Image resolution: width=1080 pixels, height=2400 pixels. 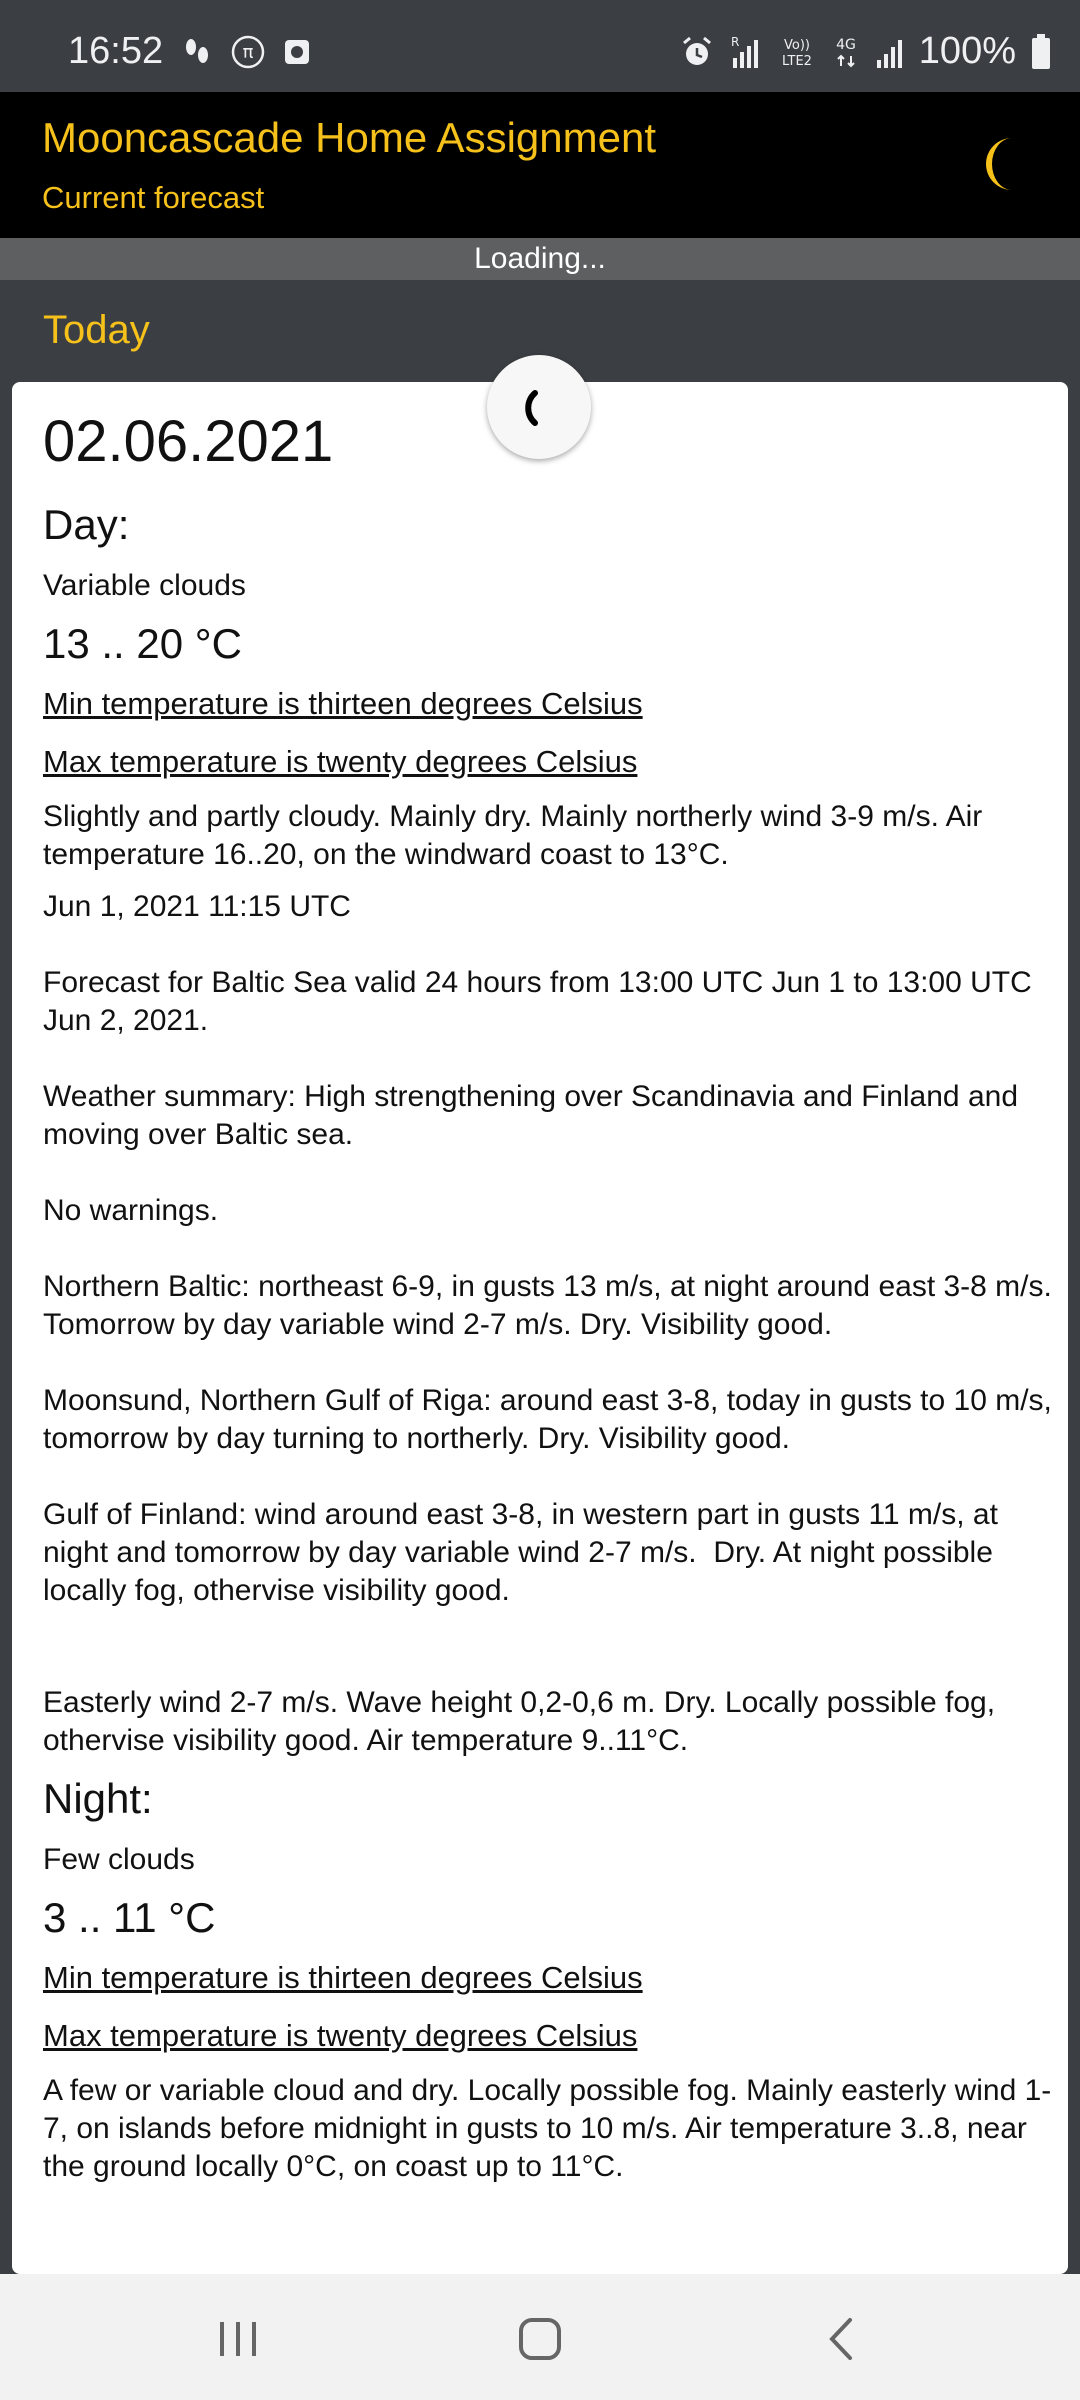 I want to click on app-title: Mooncascade Home Assignment, so click(x=349, y=137).